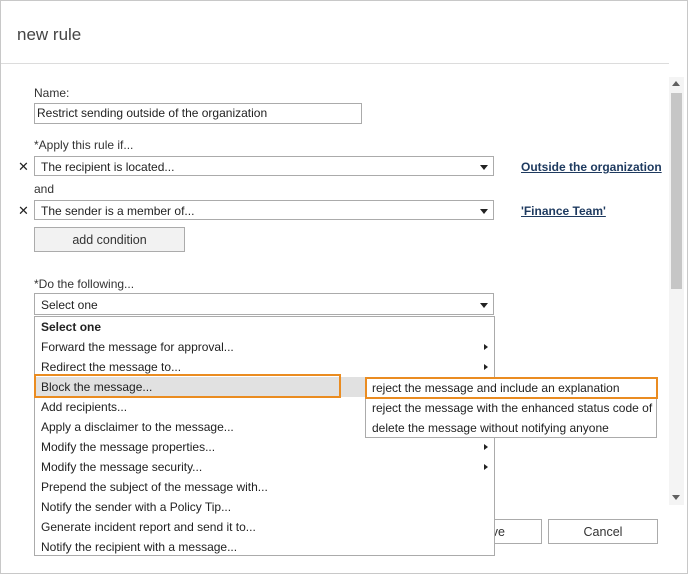  Describe the element at coordinates (187, 386) in the screenshot. I see `highlight-box-block` at that location.